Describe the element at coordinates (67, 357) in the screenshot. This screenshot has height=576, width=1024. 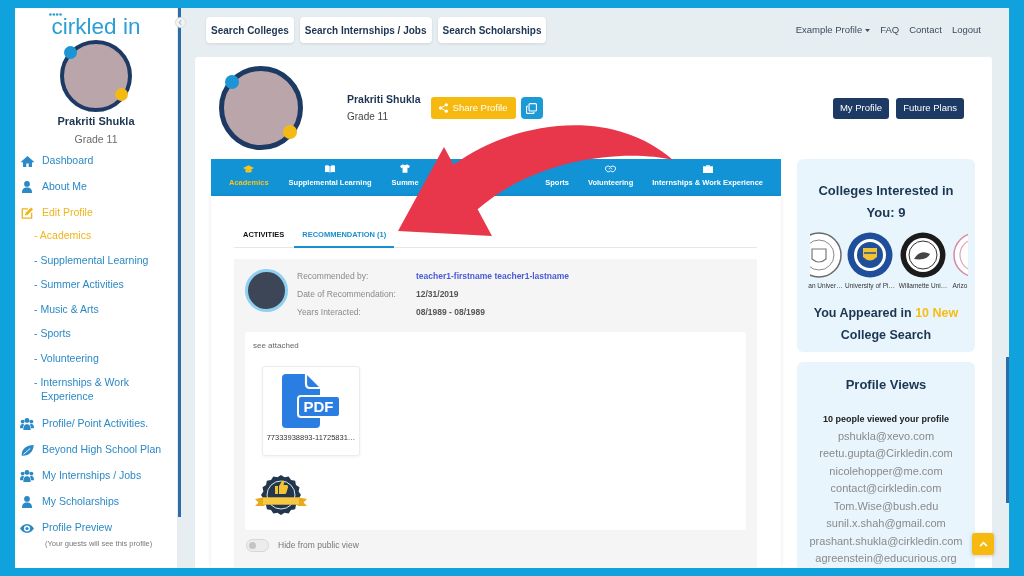
I see `nav-subitem: - Volunteering` at that location.